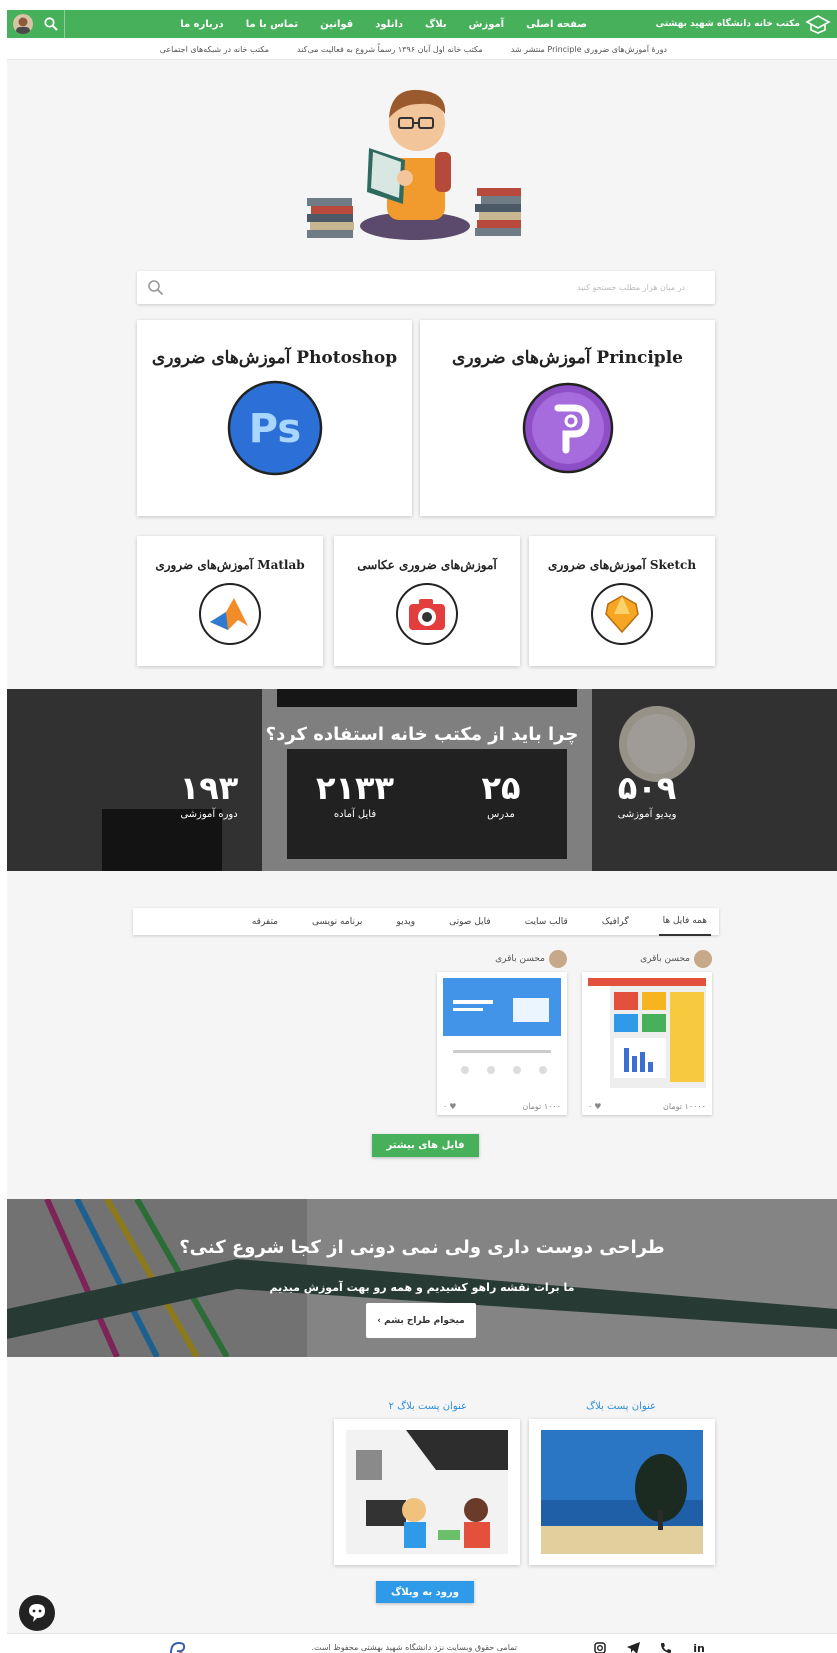 Image resolution: width=837 pixels, height=1653 pixels. What do you see at coordinates (355, 814) in the screenshot?
I see `stat-label: فایل آماده` at bounding box center [355, 814].